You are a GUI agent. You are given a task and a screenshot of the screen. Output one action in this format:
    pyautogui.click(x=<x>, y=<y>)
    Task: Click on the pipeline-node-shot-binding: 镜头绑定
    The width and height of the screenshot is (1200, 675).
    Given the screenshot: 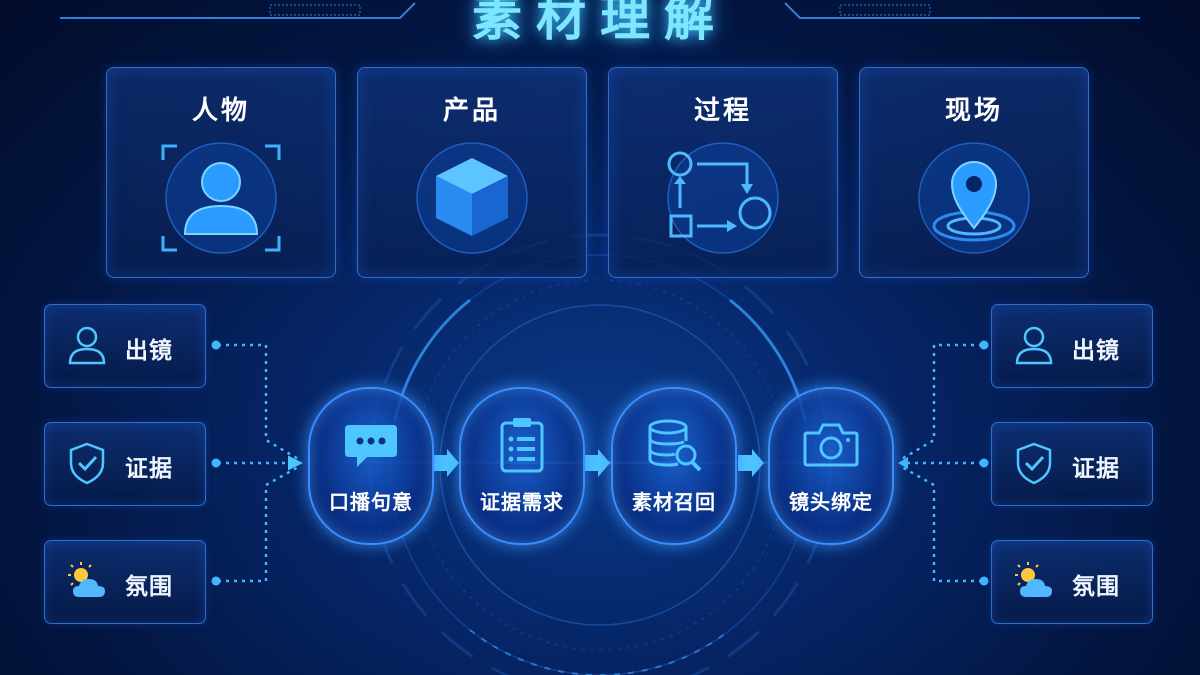 What is the action you would take?
    pyautogui.click(x=831, y=466)
    